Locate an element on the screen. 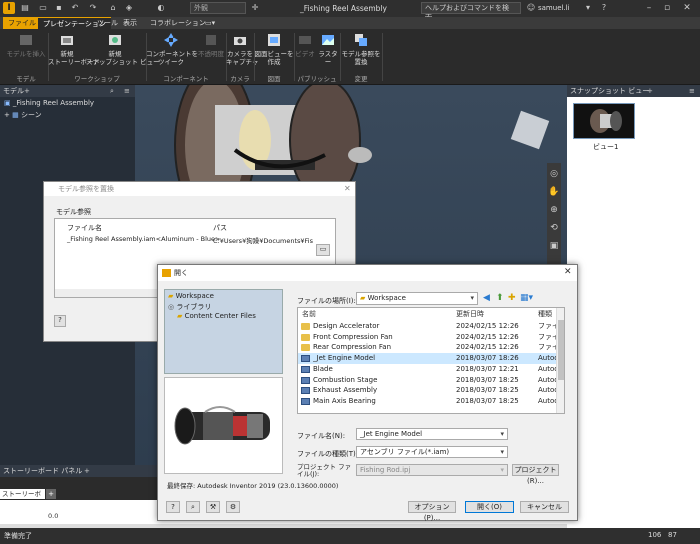 This screenshot has width=700, height=544. assembly-icon is located at coordinates (305, 359).